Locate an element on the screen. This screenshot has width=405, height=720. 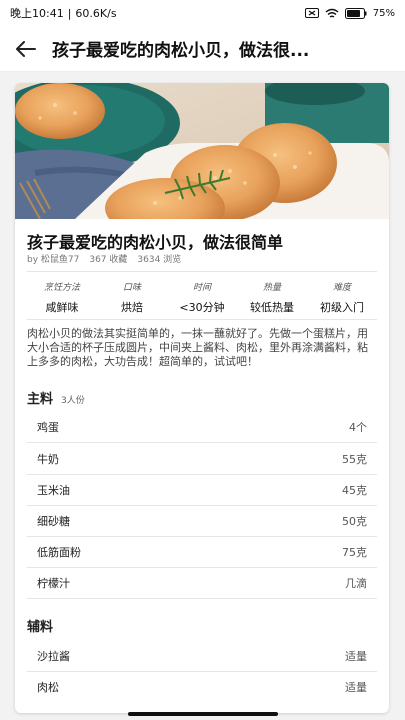
ingredient-name: 低筋面粉 is located at coordinates (59, 552).